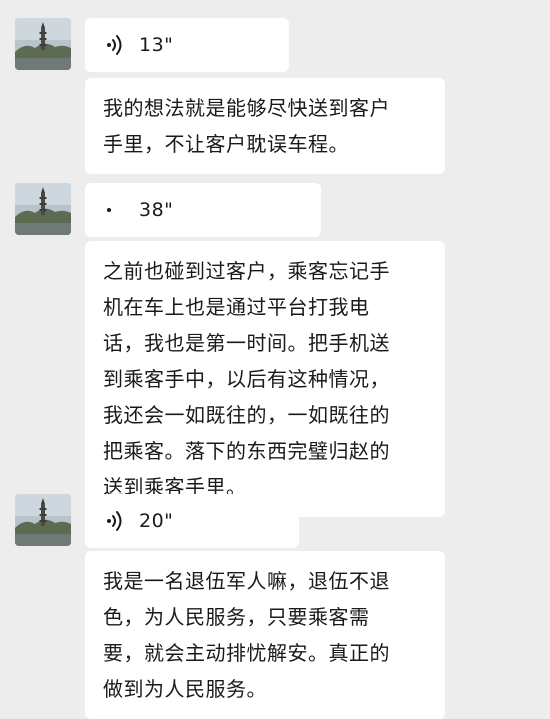 This screenshot has height=719, width=550. What do you see at coordinates (265, 126) in the screenshot?
I see `voice-transcription: 我的想法就是能够尽快送到客户 手里，不让客户耽误车程。` at bounding box center [265, 126].